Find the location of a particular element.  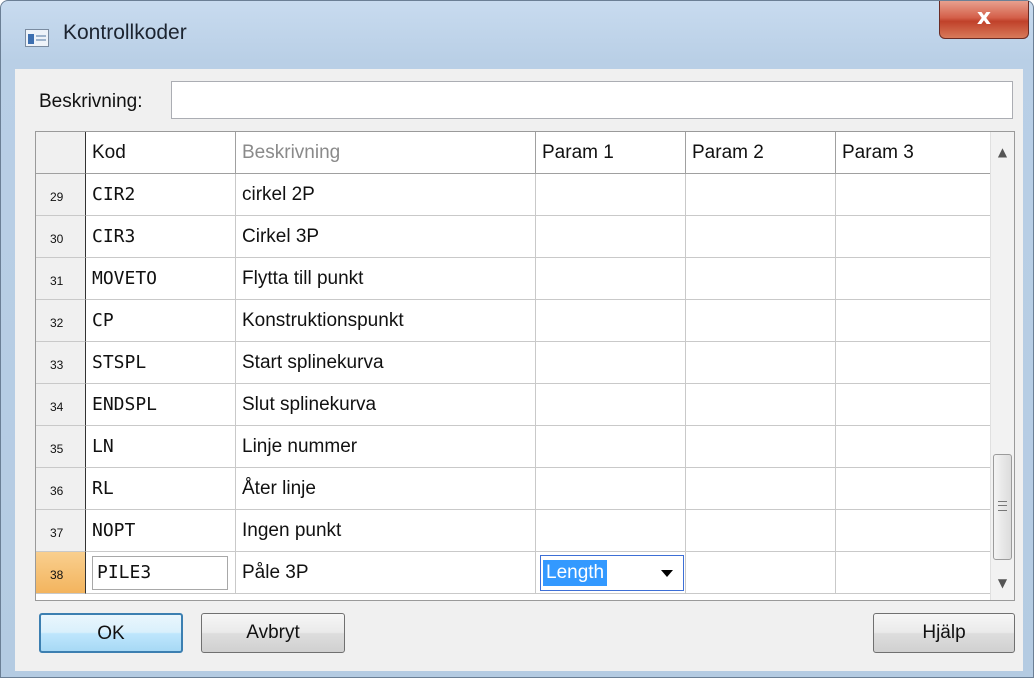

description-input is located at coordinates (592, 100).